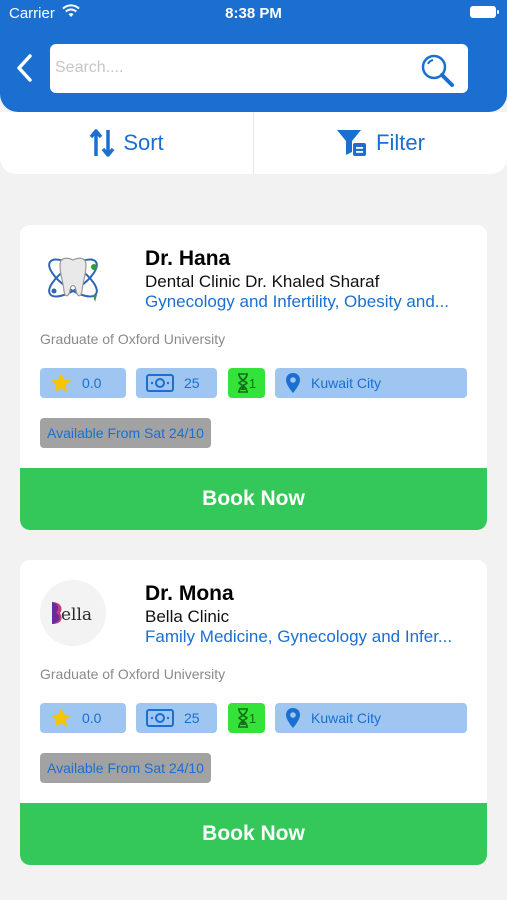 The width and height of the screenshot is (507, 900). I want to click on bella-logo-icon: ella, so click(73, 613).